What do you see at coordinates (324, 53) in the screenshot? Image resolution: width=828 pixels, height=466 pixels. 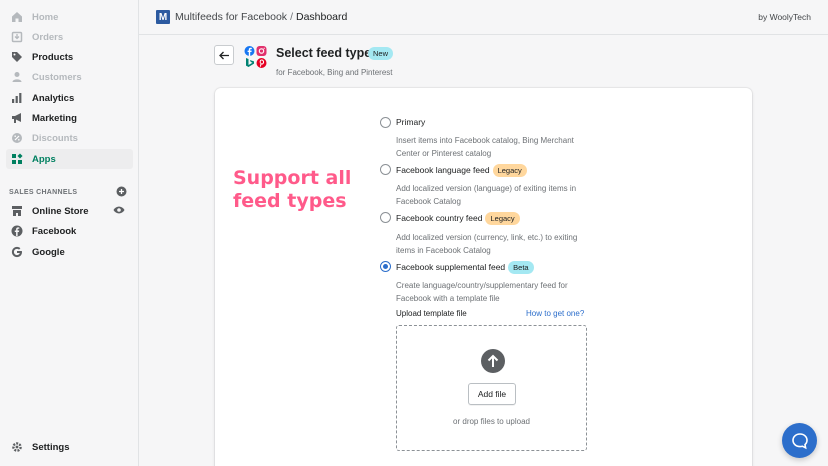 I see `page-title-text: Select feed type` at bounding box center [324, 53].